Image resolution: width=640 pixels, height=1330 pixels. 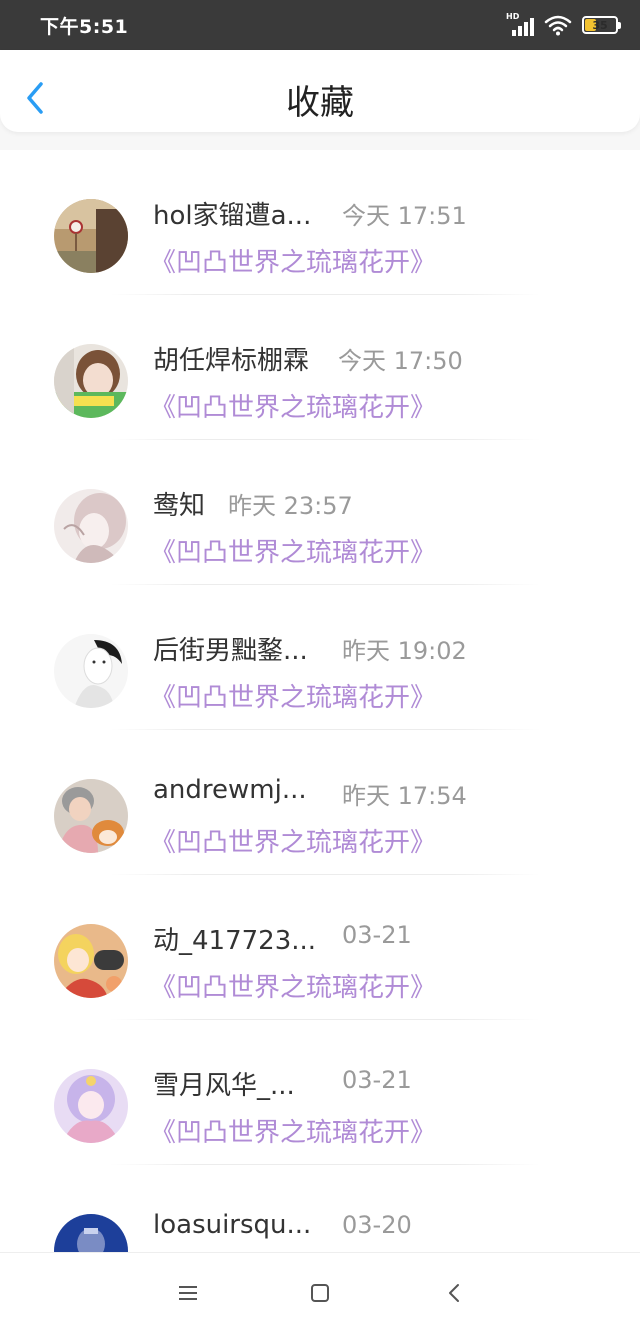 I want to click on network-type: HD, so click(x=513, y=16).